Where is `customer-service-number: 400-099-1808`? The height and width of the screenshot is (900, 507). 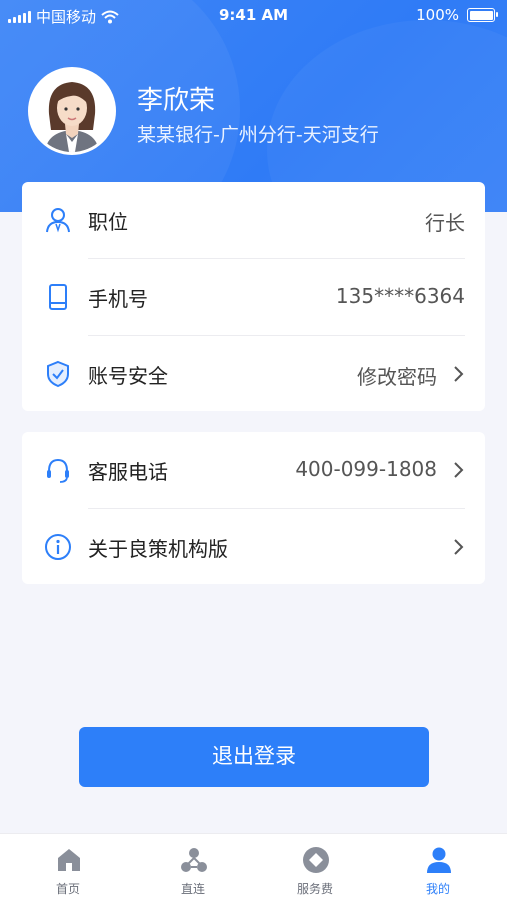 customer-service-number: 400-099-1808 is located at coordinates (366, 469).